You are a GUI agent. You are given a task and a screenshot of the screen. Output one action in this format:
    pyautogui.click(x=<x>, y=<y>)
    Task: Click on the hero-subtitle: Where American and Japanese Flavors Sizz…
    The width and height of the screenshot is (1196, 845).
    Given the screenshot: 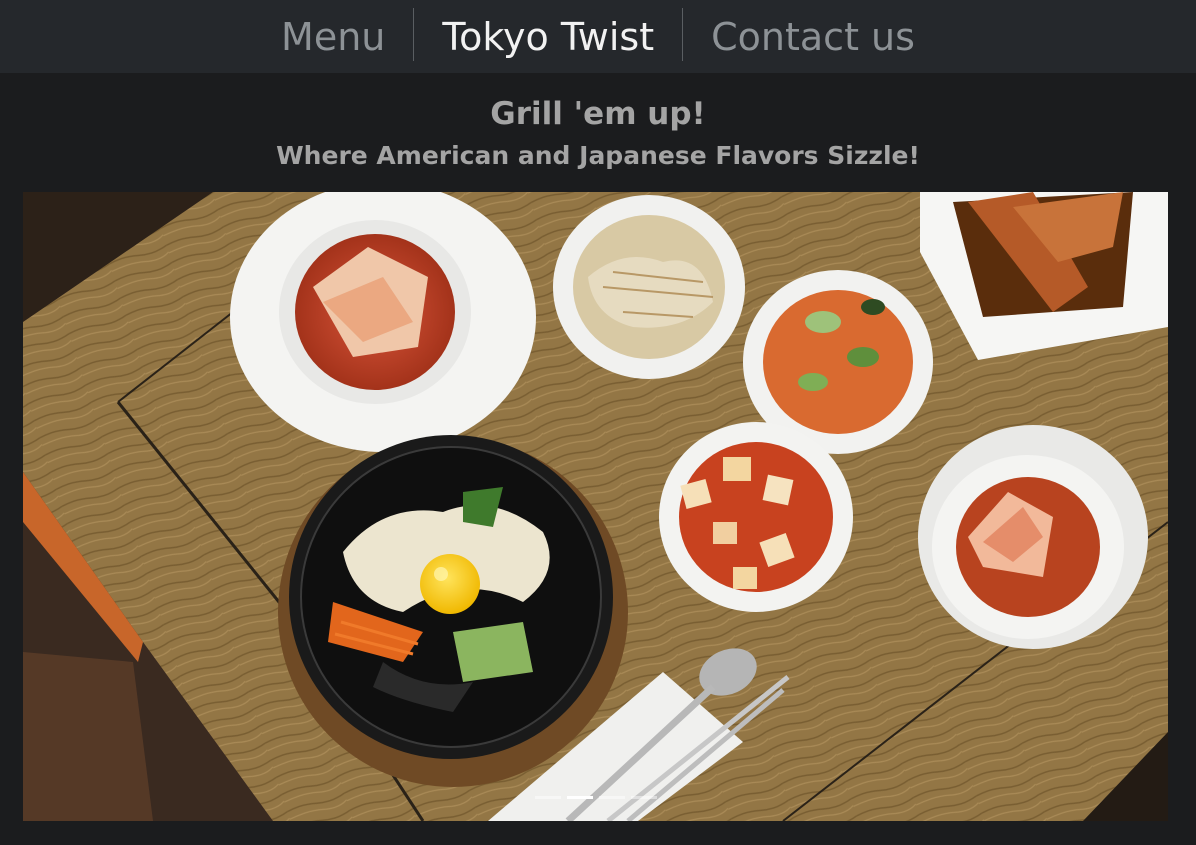 What is the action you would take?
    pyautogui.click(x=598, y=155)
    